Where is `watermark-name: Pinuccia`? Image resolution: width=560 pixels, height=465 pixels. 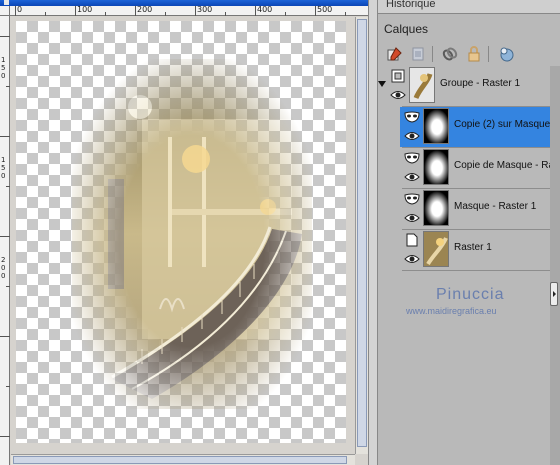 watermark-name: Pinuccia is located at coordinates (470, 294).